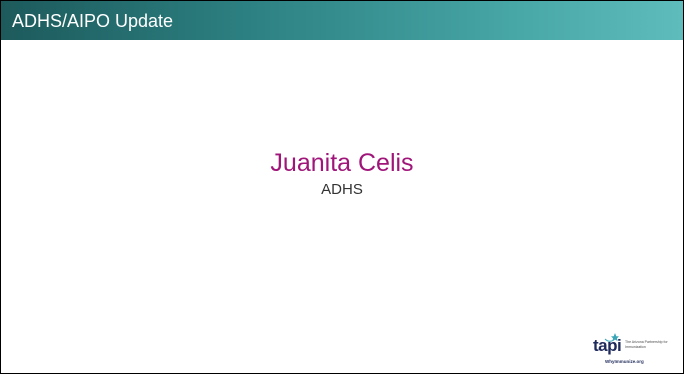 The image size is (684, 374). I want to click on slide-title: ADHS/AIPO Update, so click(93, 21).